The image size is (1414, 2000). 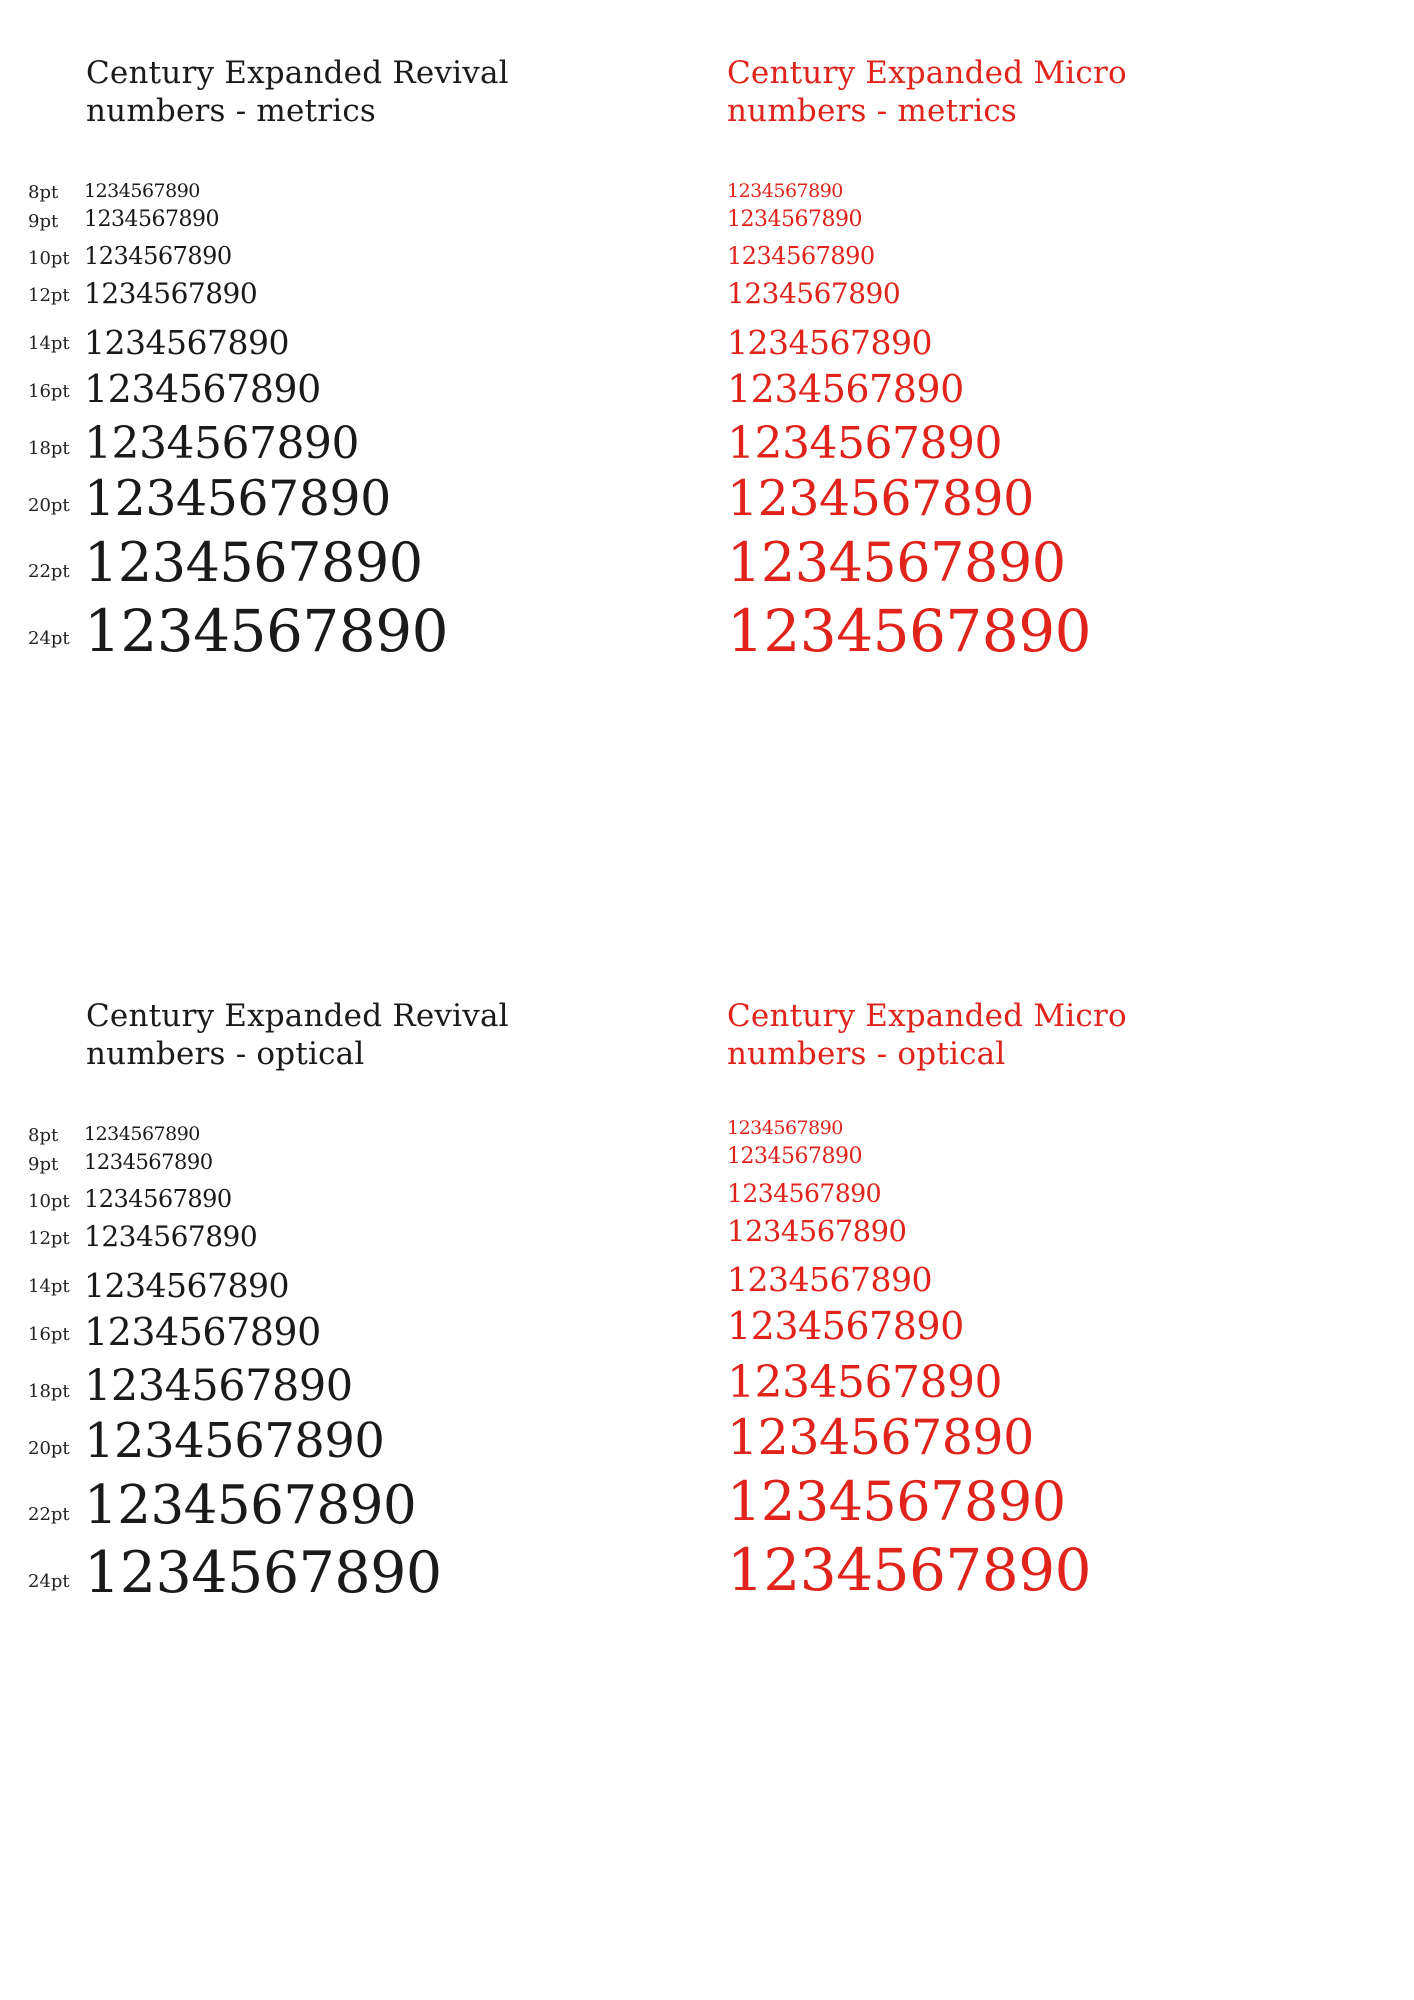 What do you see at coordinates (927, 73) in the screenshot?
I see `micro-metrics-title: Century Expanded Micro` at bounding box center [927, 73].